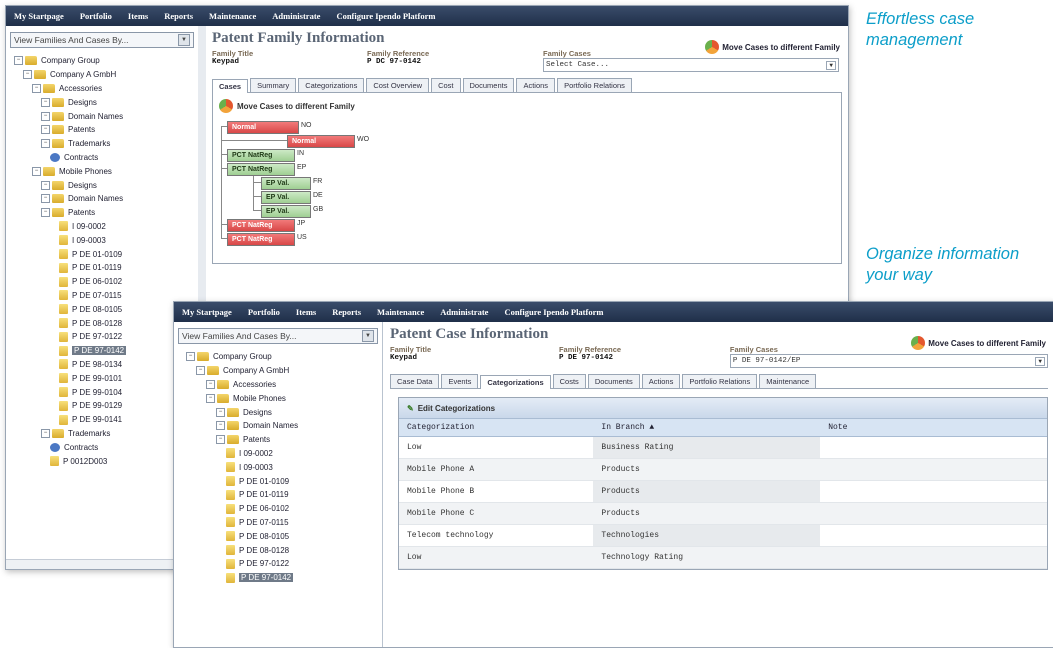 This screenshot has width=1053, height=648. I want to click on tab-item: Case Data, so click(415, 381).